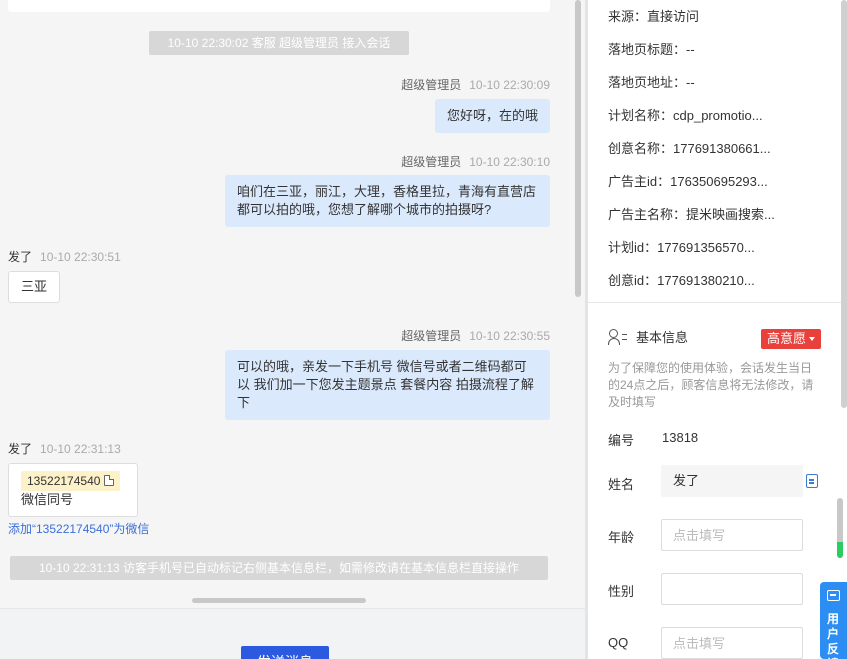  What do you see at coordinates (279, 6) in the screenshot?
I see `previous-message-card` at bounding box center [279, 6].